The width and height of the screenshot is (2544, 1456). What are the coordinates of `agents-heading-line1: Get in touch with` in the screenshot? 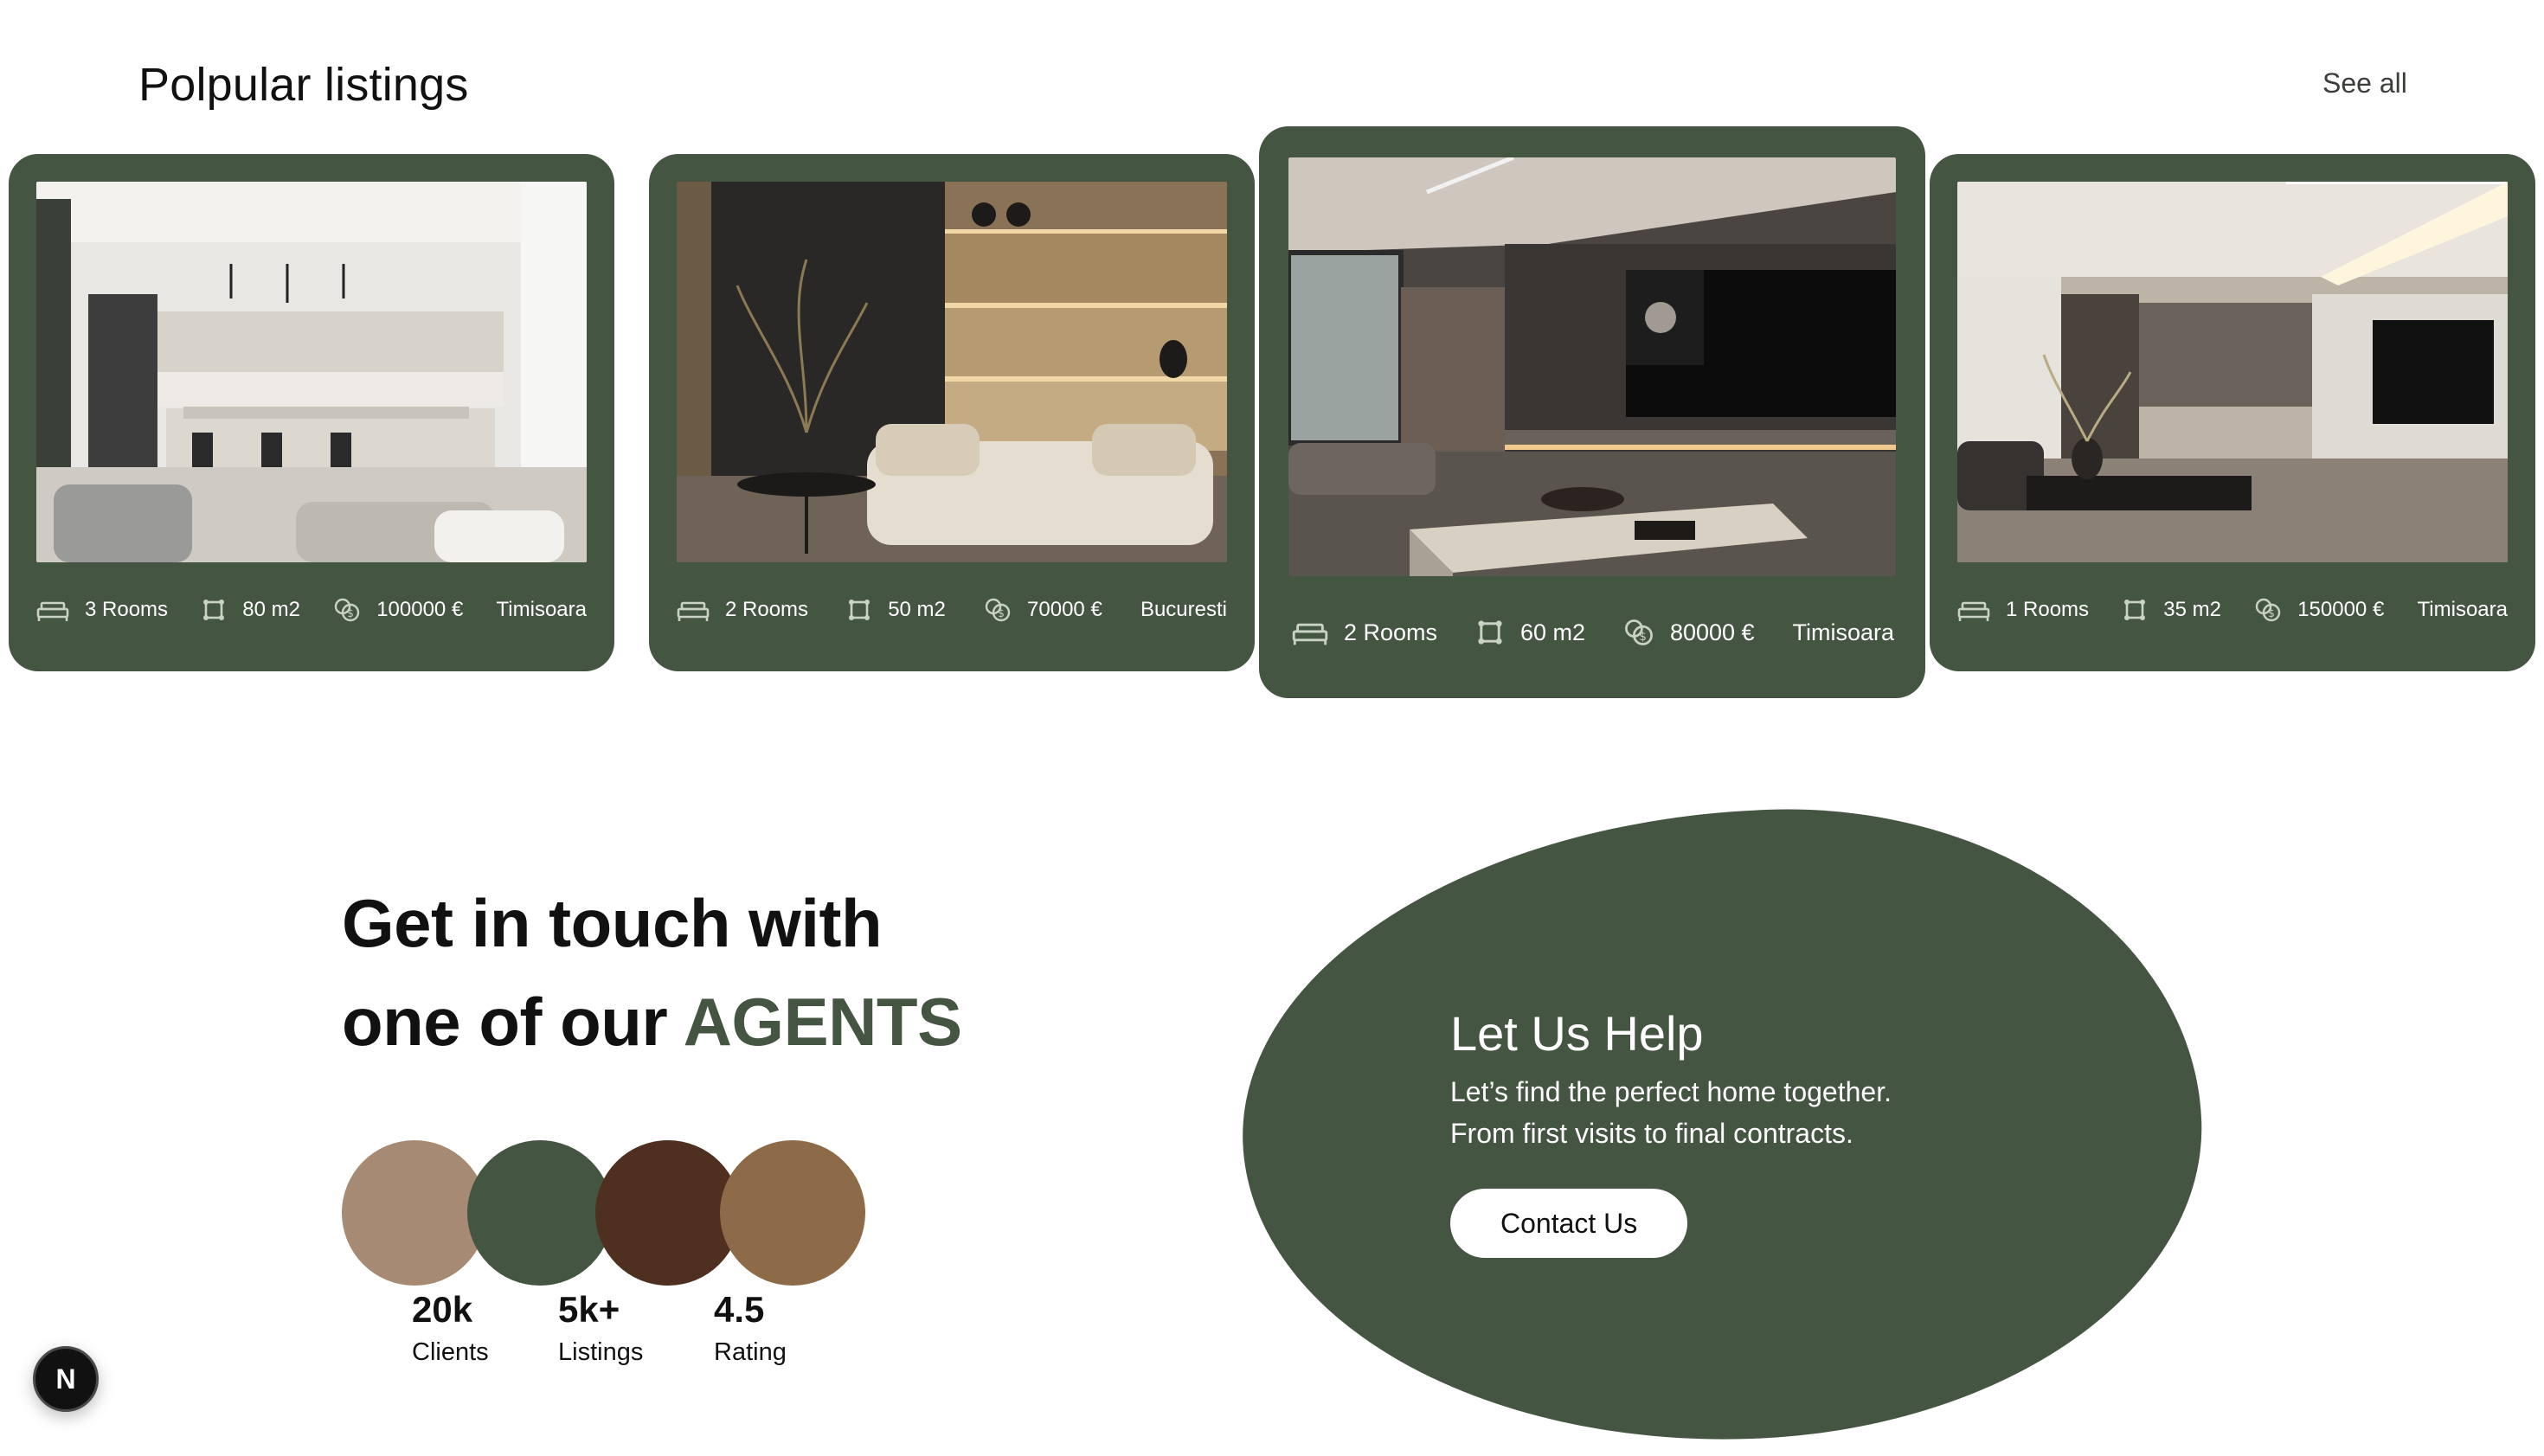 It's located at (612, 923).